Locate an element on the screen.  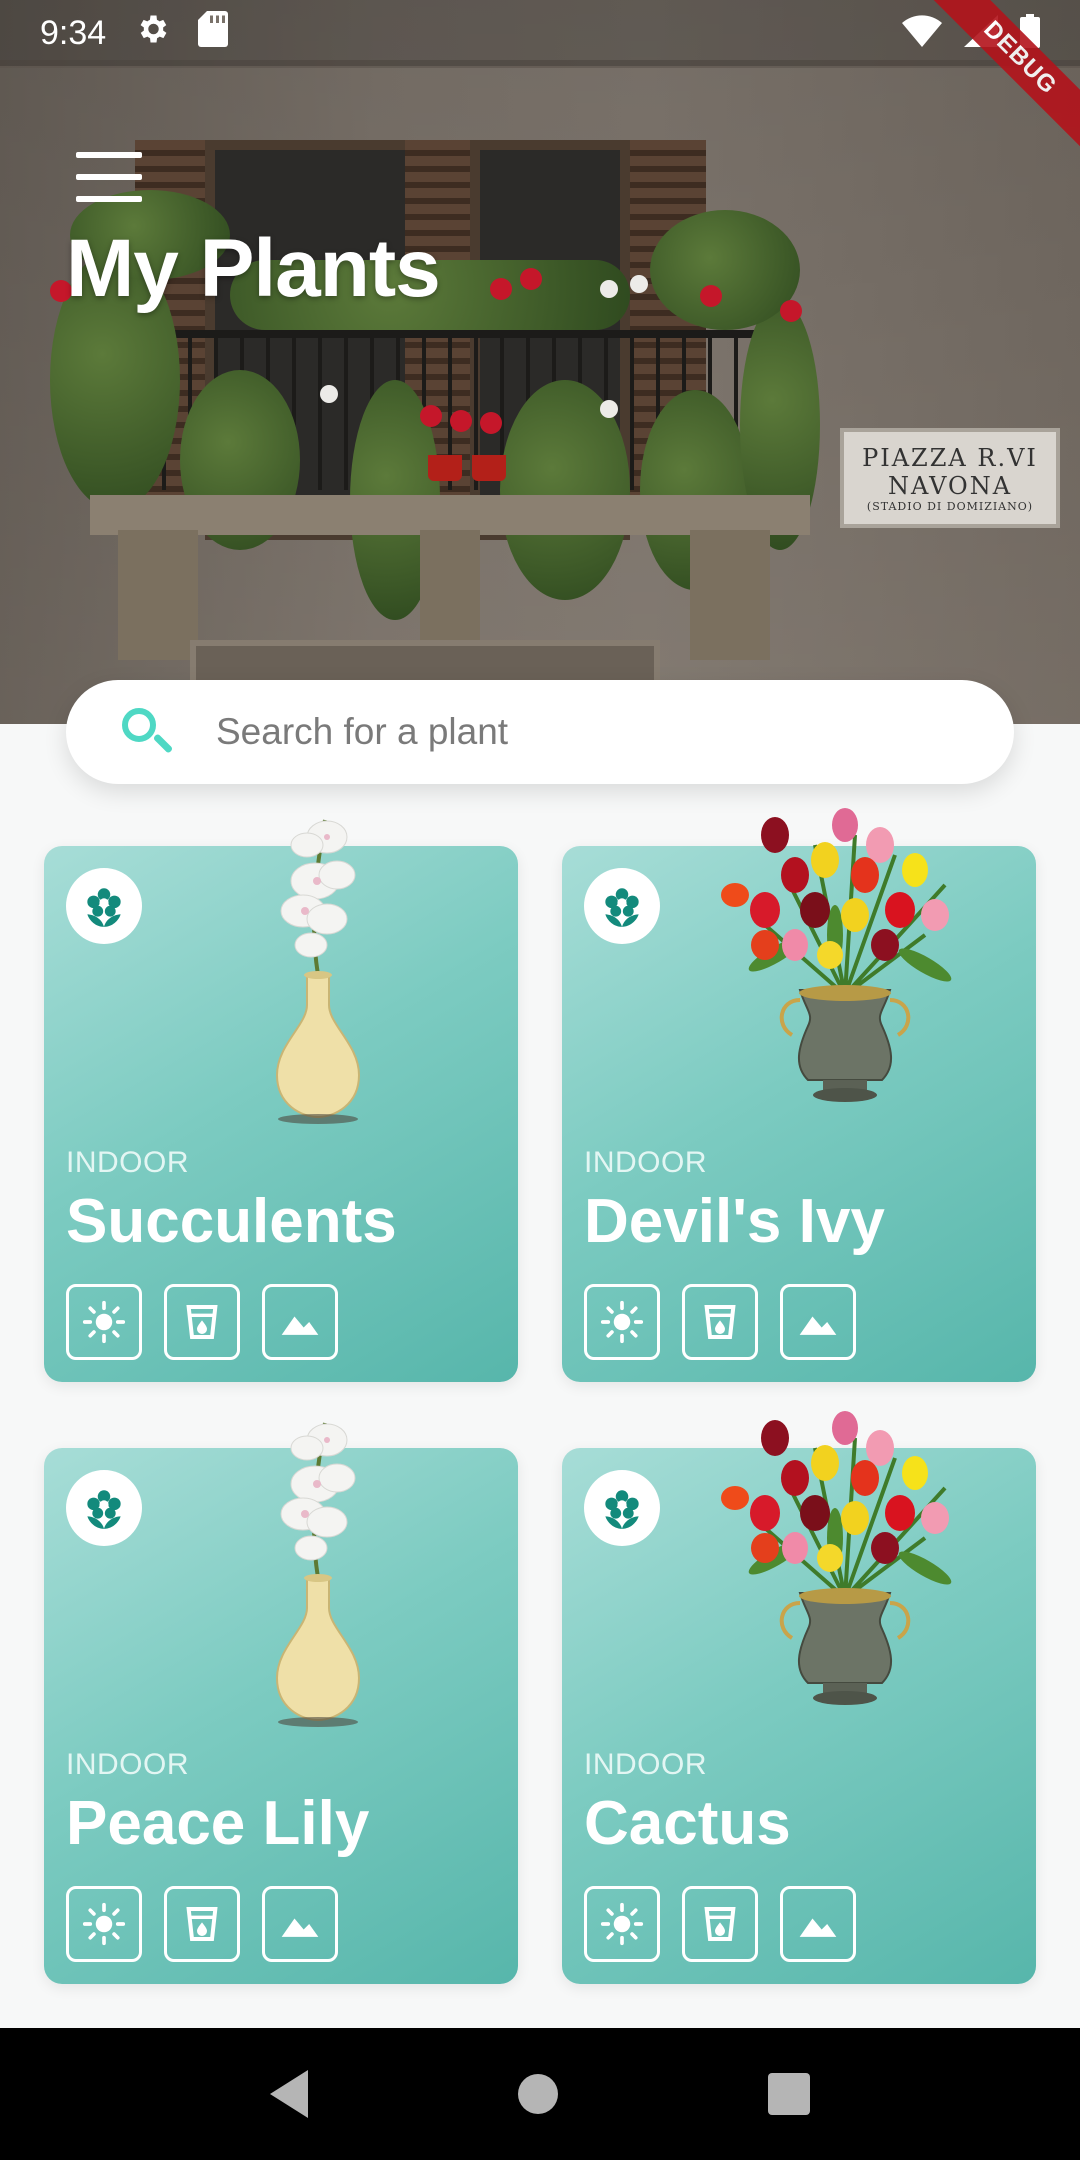
plant-name: Succulents is located at coordinates (231, 1221).